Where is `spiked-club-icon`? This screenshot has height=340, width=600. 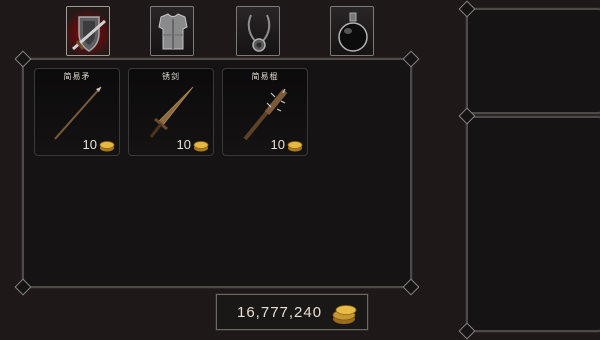 spiked-club-icon is located at coordinates (265, 114).